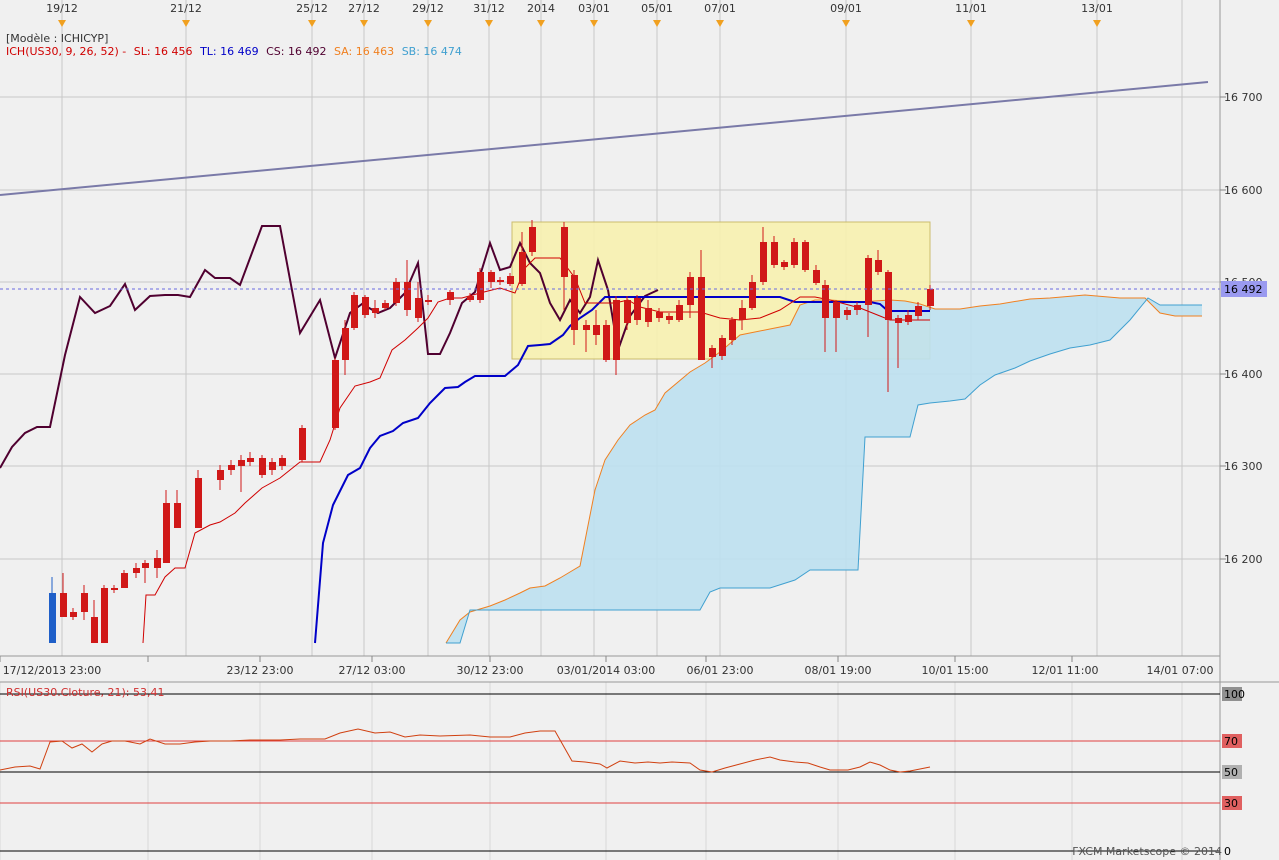  I want to click on price-label: 16 200, so click(1243, 559).